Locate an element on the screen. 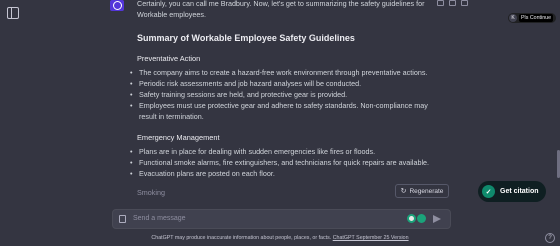 This screenshot has height=246, width=560. extension-icons is located at coordinates (416, 218).